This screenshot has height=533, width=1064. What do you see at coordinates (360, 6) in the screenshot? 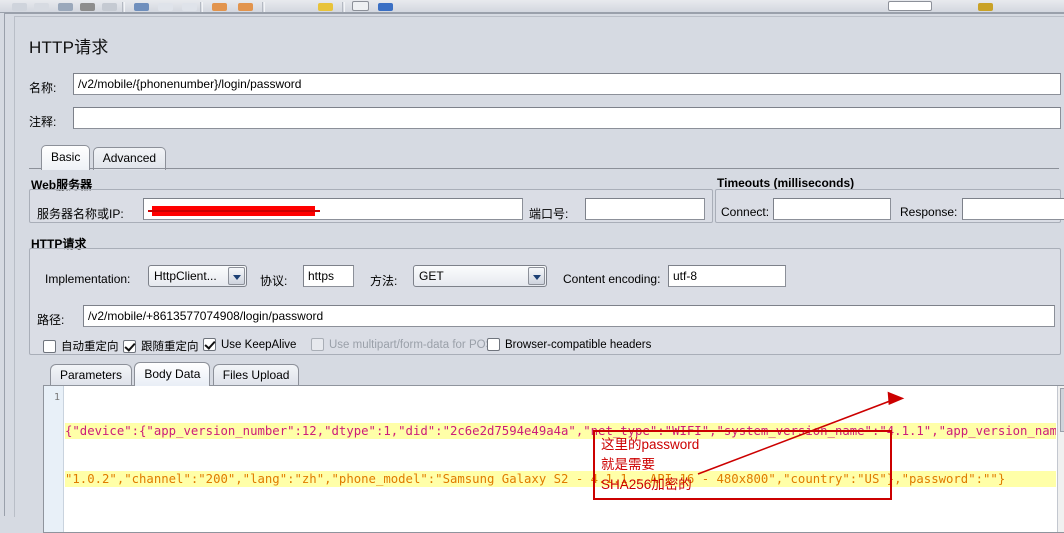
I see `clear-icon` at bounding box center [360, 6].